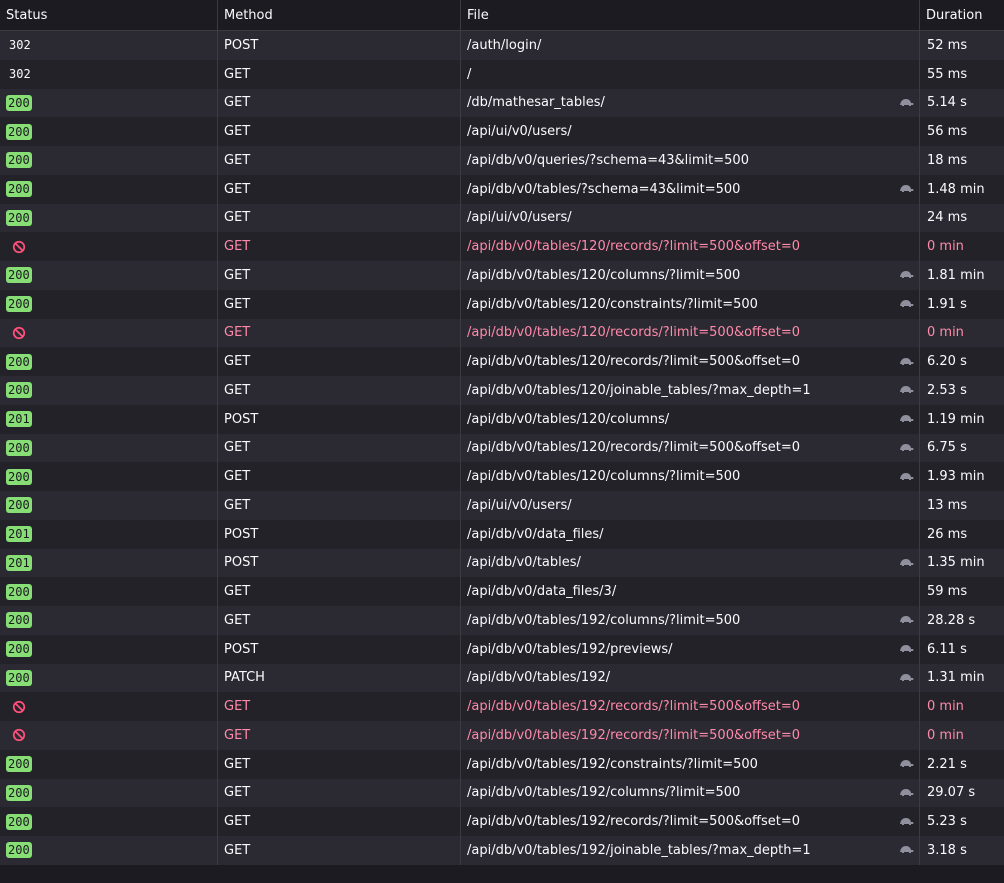 The image size is (1004, 883). I want to click on request-row: 302 GET / 55 ms, so click(502, 74).